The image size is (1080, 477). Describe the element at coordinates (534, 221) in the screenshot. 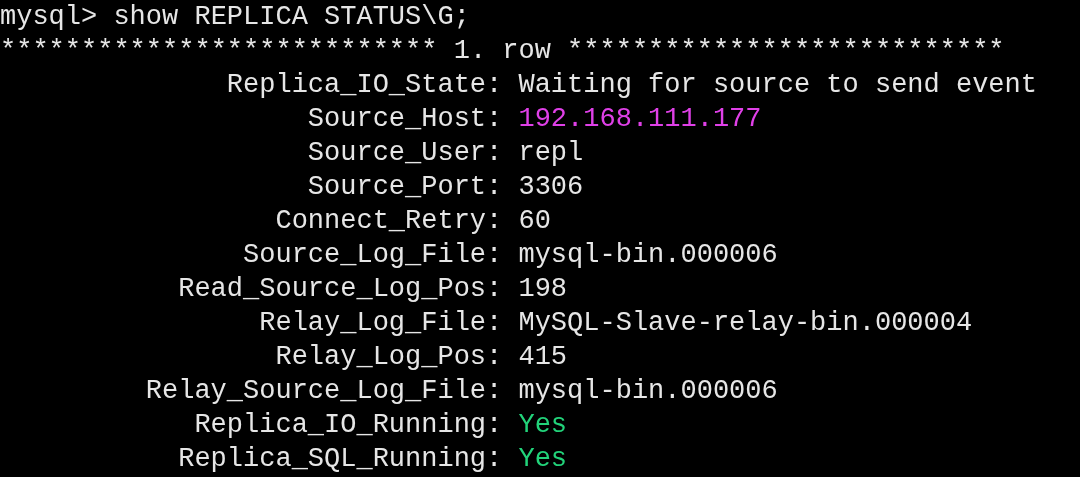

I see `field-value: 60` at that location.